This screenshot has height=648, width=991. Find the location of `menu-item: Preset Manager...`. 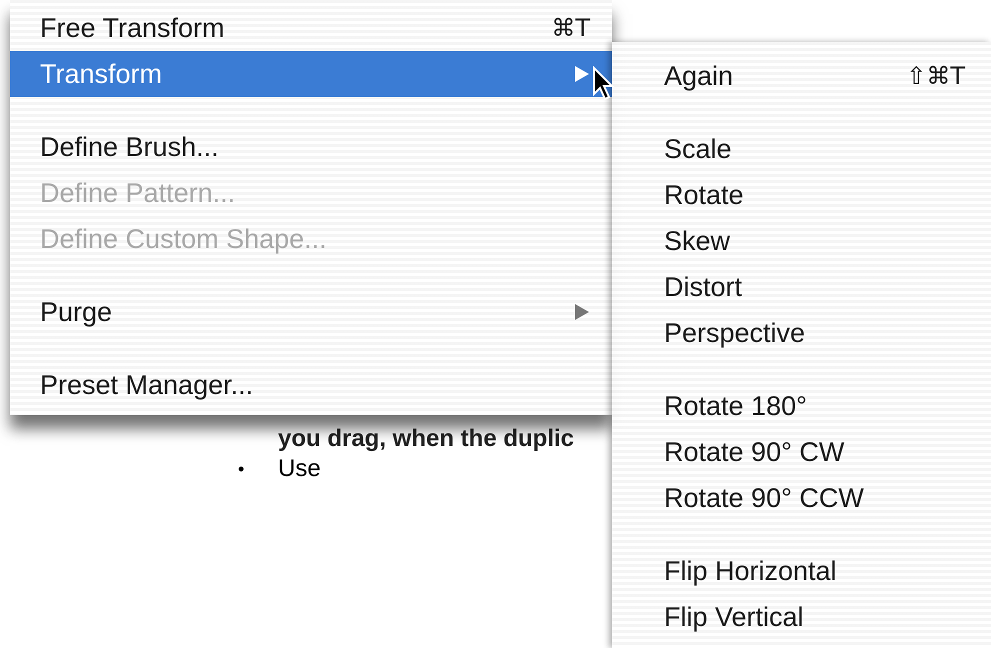

menu-item: Preset Manager... is located at coordinates (311, 385).